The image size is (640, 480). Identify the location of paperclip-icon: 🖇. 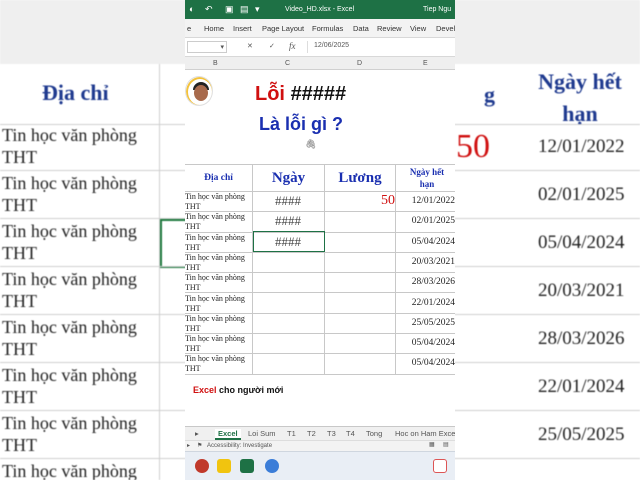
(311, 144).